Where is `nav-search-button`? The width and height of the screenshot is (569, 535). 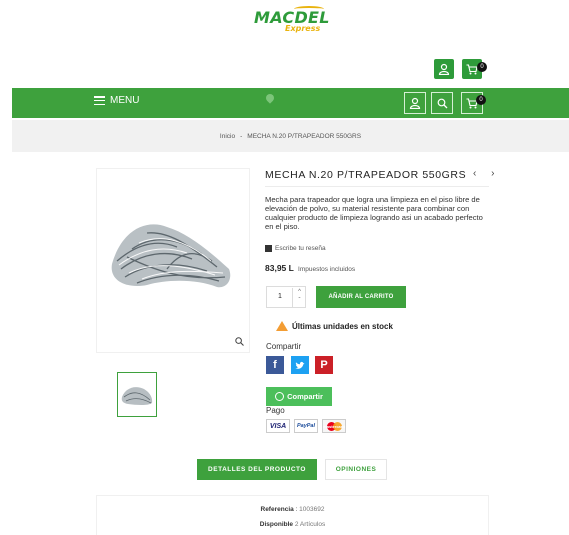 nav-search-button is located at coordinates (442, 103).